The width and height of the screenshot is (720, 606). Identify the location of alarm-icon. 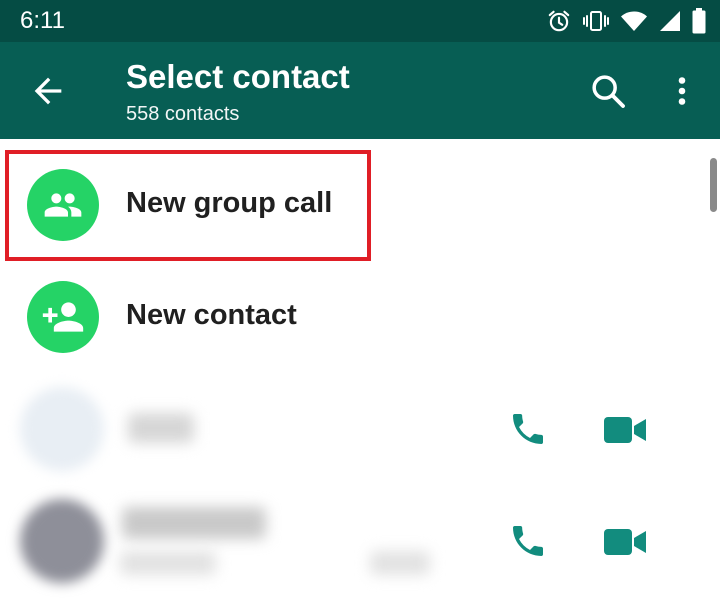
(559, 21).